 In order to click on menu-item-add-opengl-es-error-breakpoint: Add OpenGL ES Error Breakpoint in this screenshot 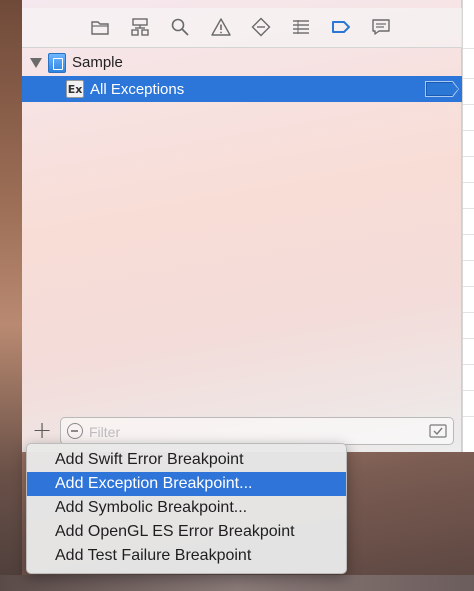, I will do `click(186, 532)`.